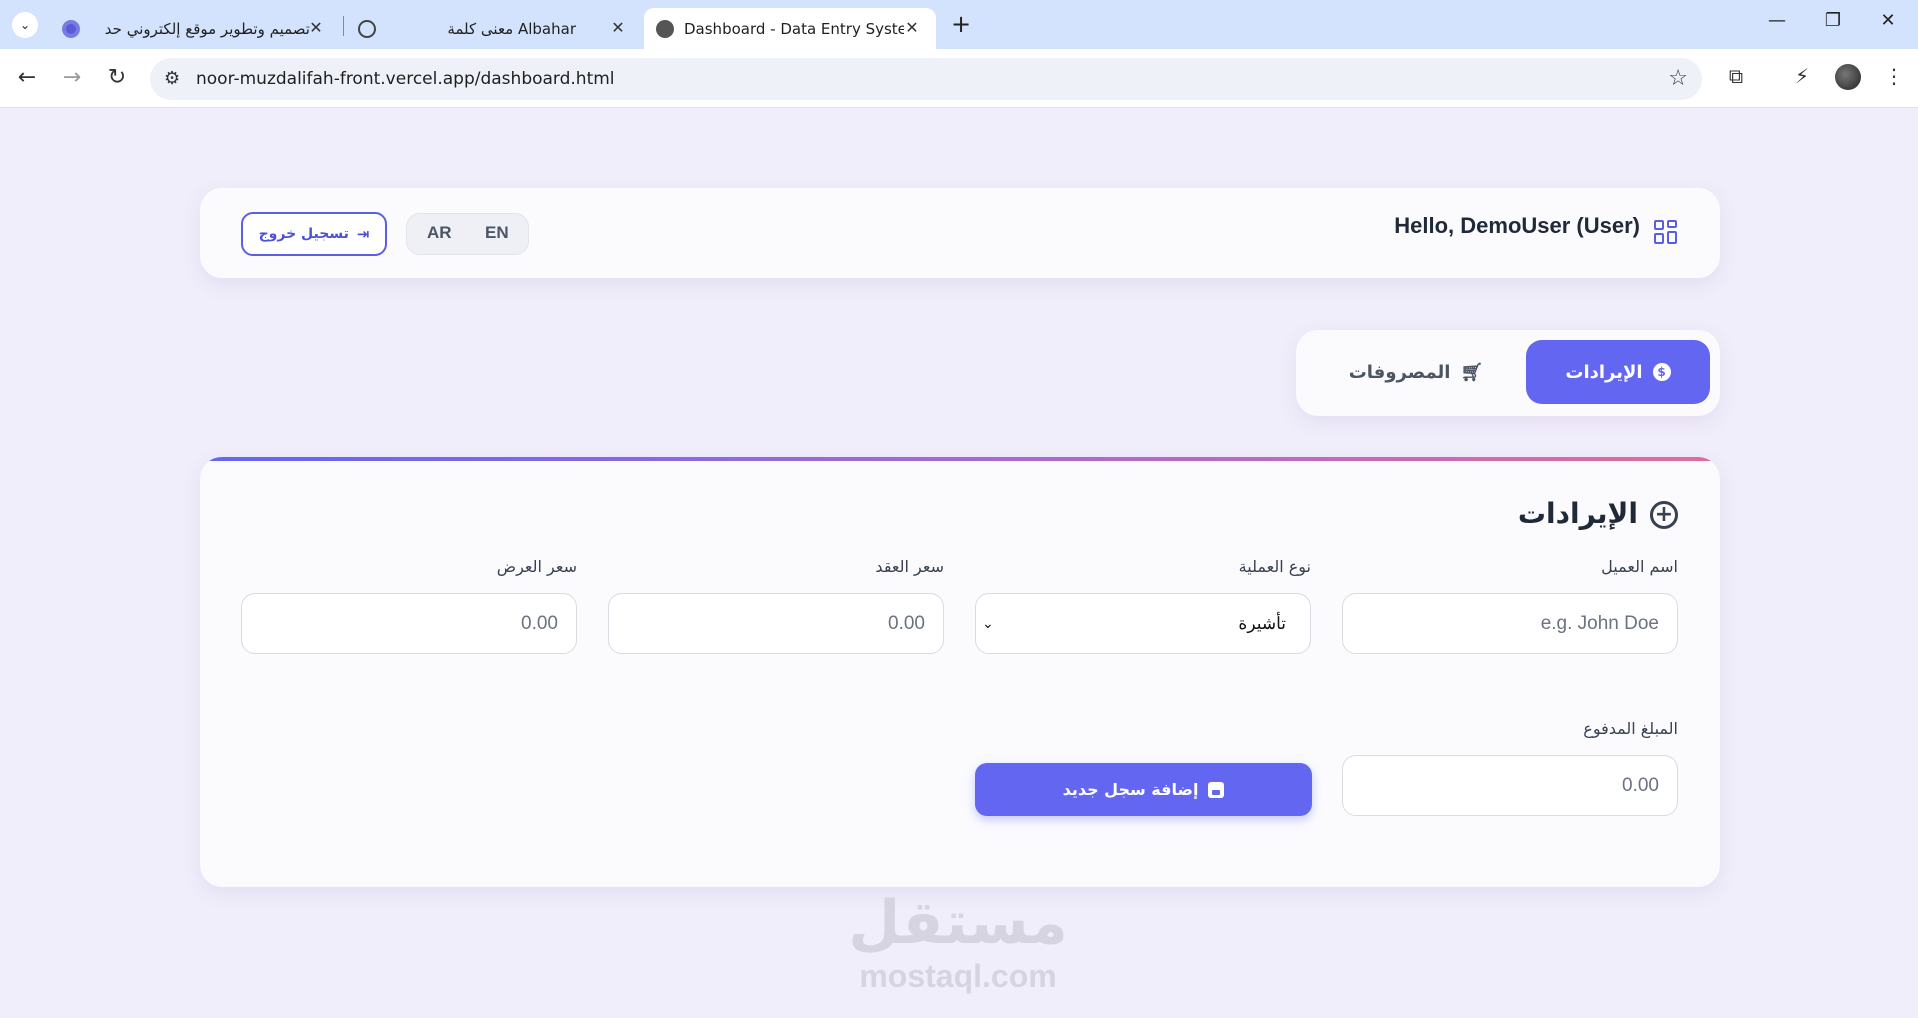  Describe the element at coordinates (117, 78) in the screenshot. I see `reload-icon: ↻` at that location.